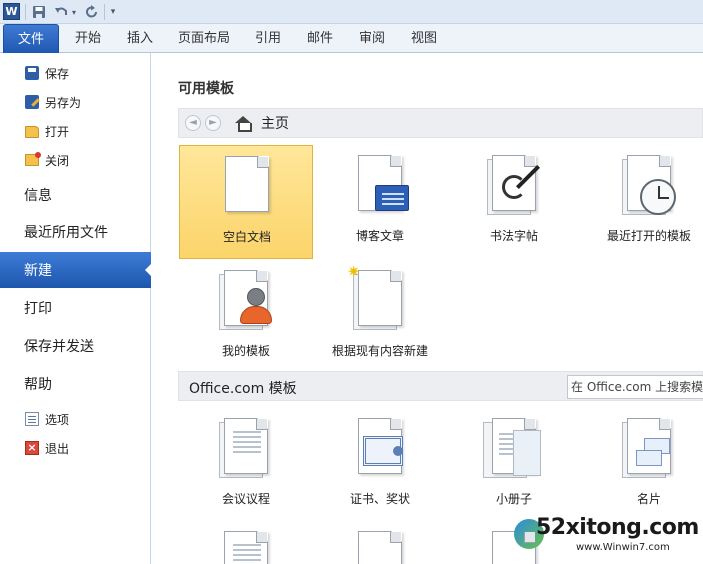 The image size is (703, 564). I want to click on nav-exit: × 退出, so click(75, 448).